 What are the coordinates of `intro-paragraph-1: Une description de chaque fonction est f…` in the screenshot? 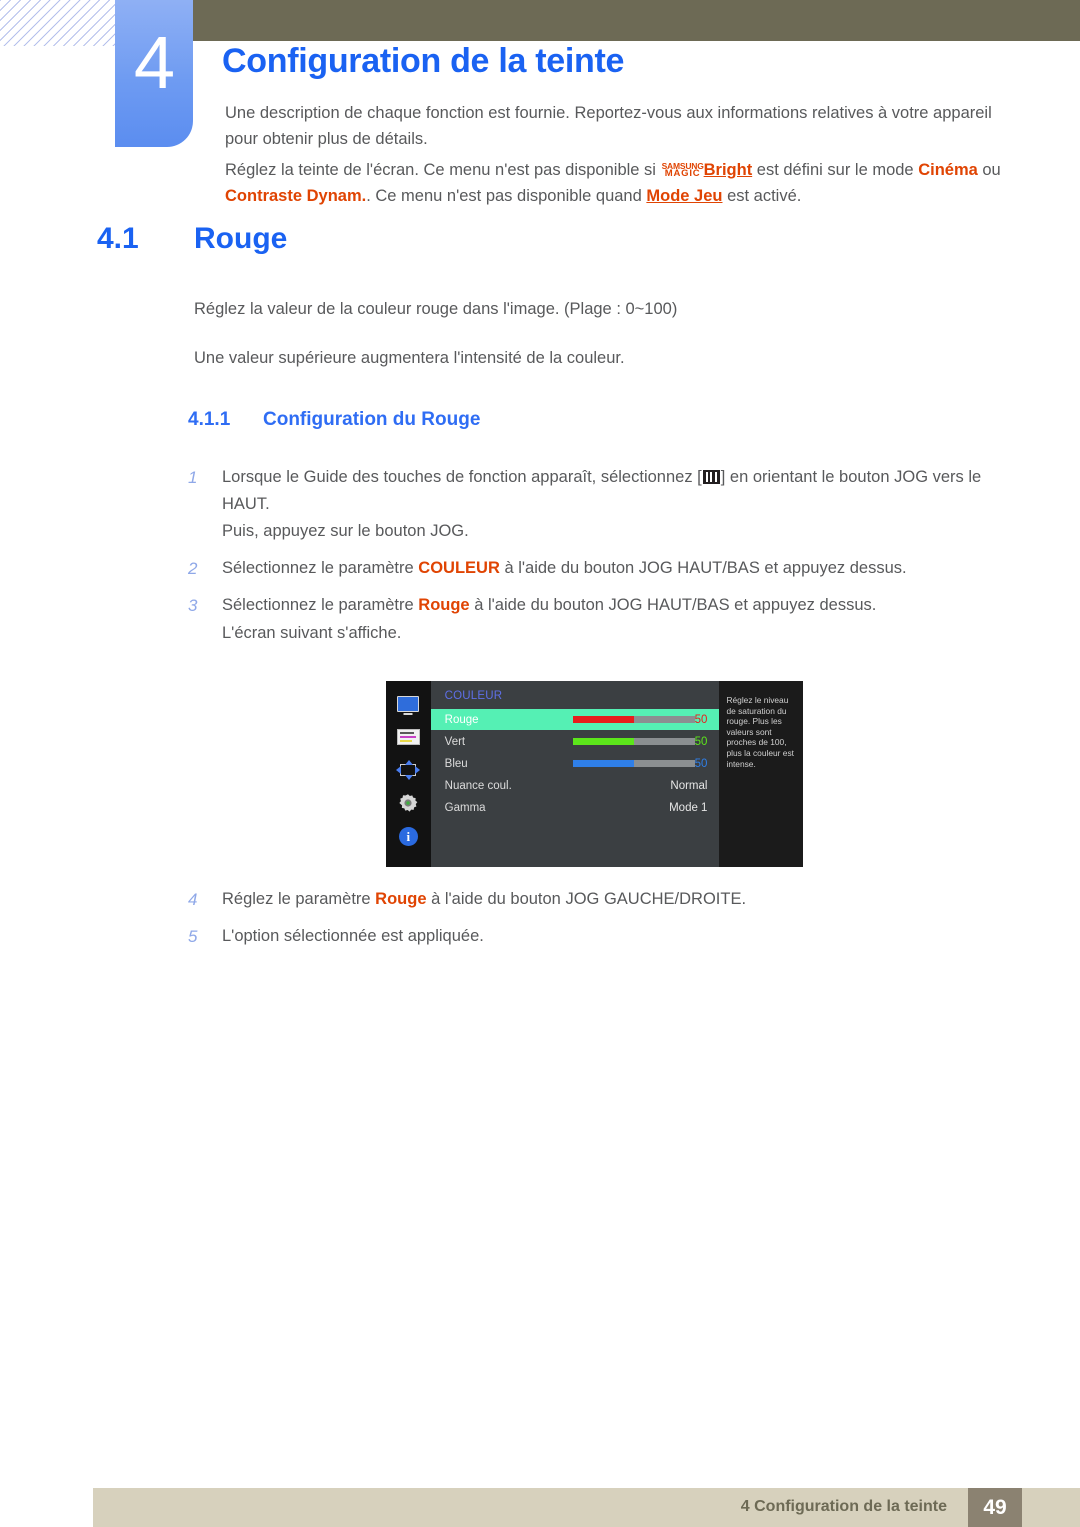 It's located at (608, 126).